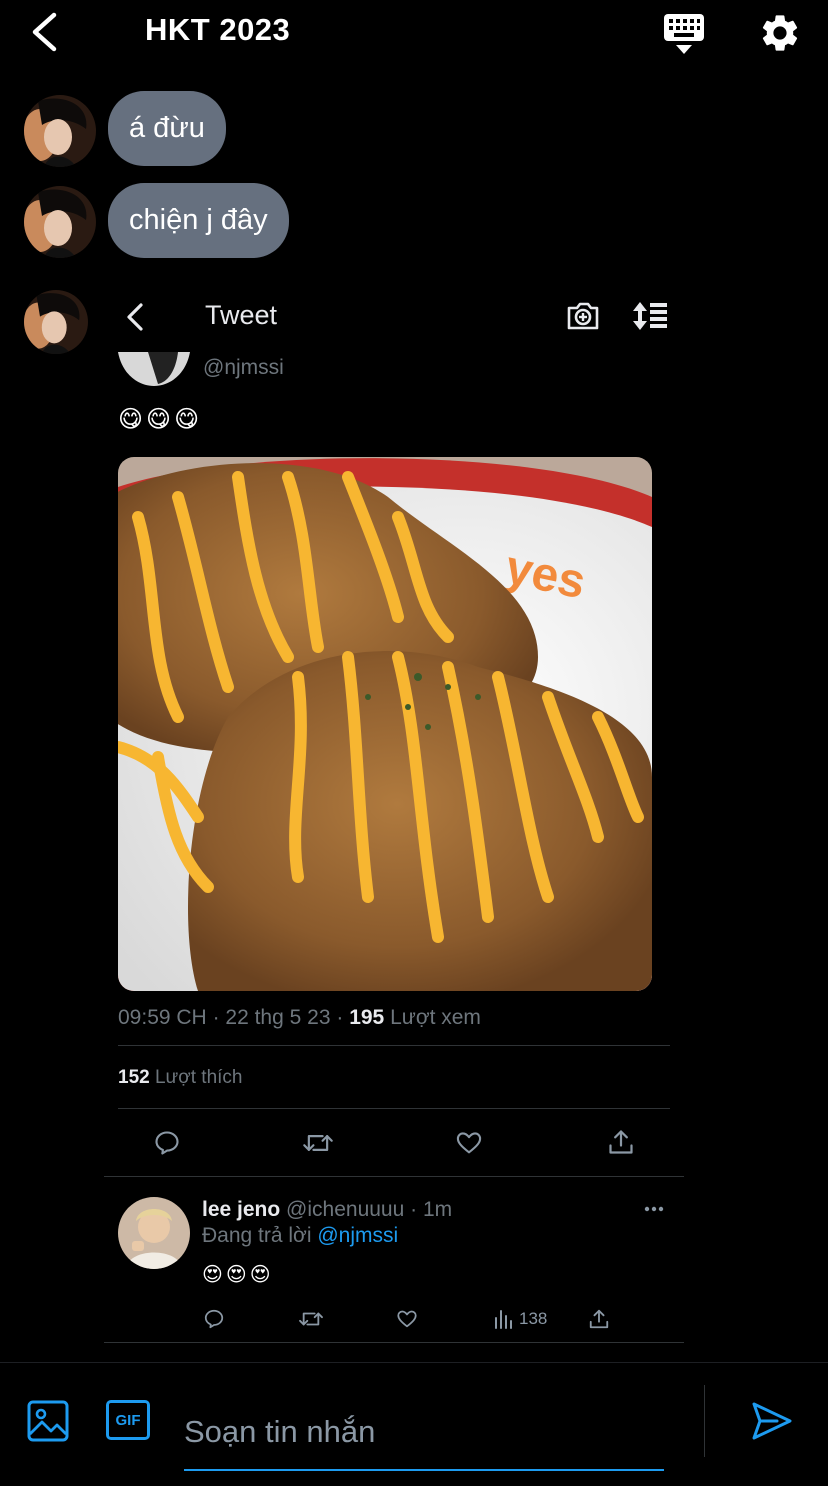  I want to click on author-avatar, so click(154, 369).